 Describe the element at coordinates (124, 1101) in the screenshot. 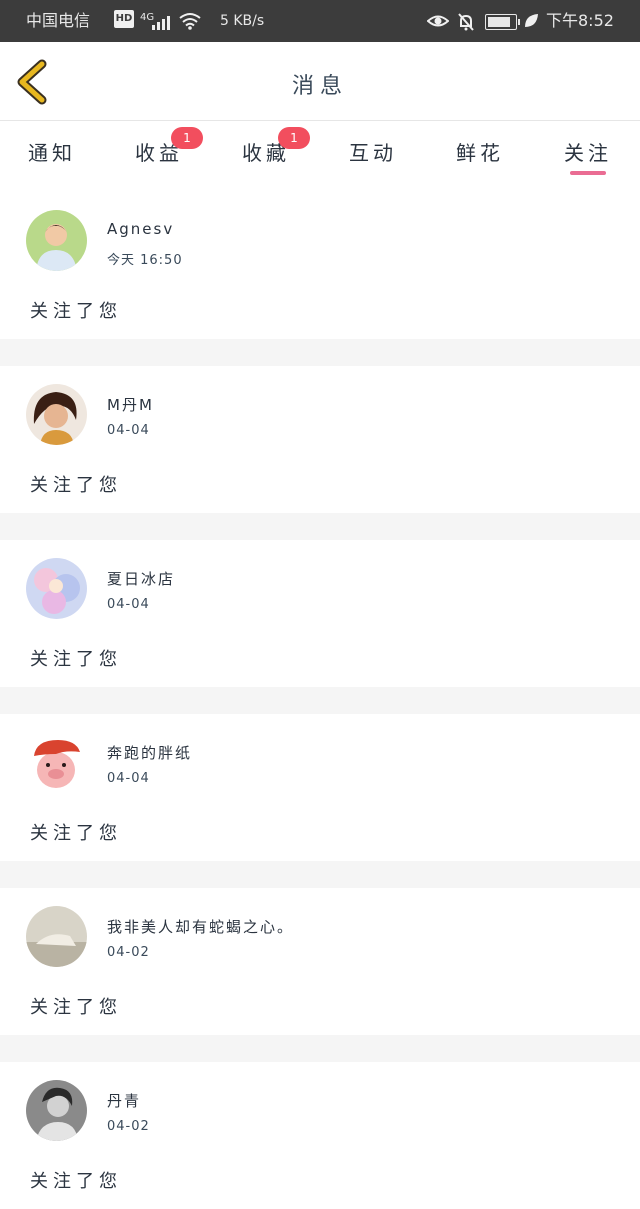

I see `user-name: 丹青` at that location.